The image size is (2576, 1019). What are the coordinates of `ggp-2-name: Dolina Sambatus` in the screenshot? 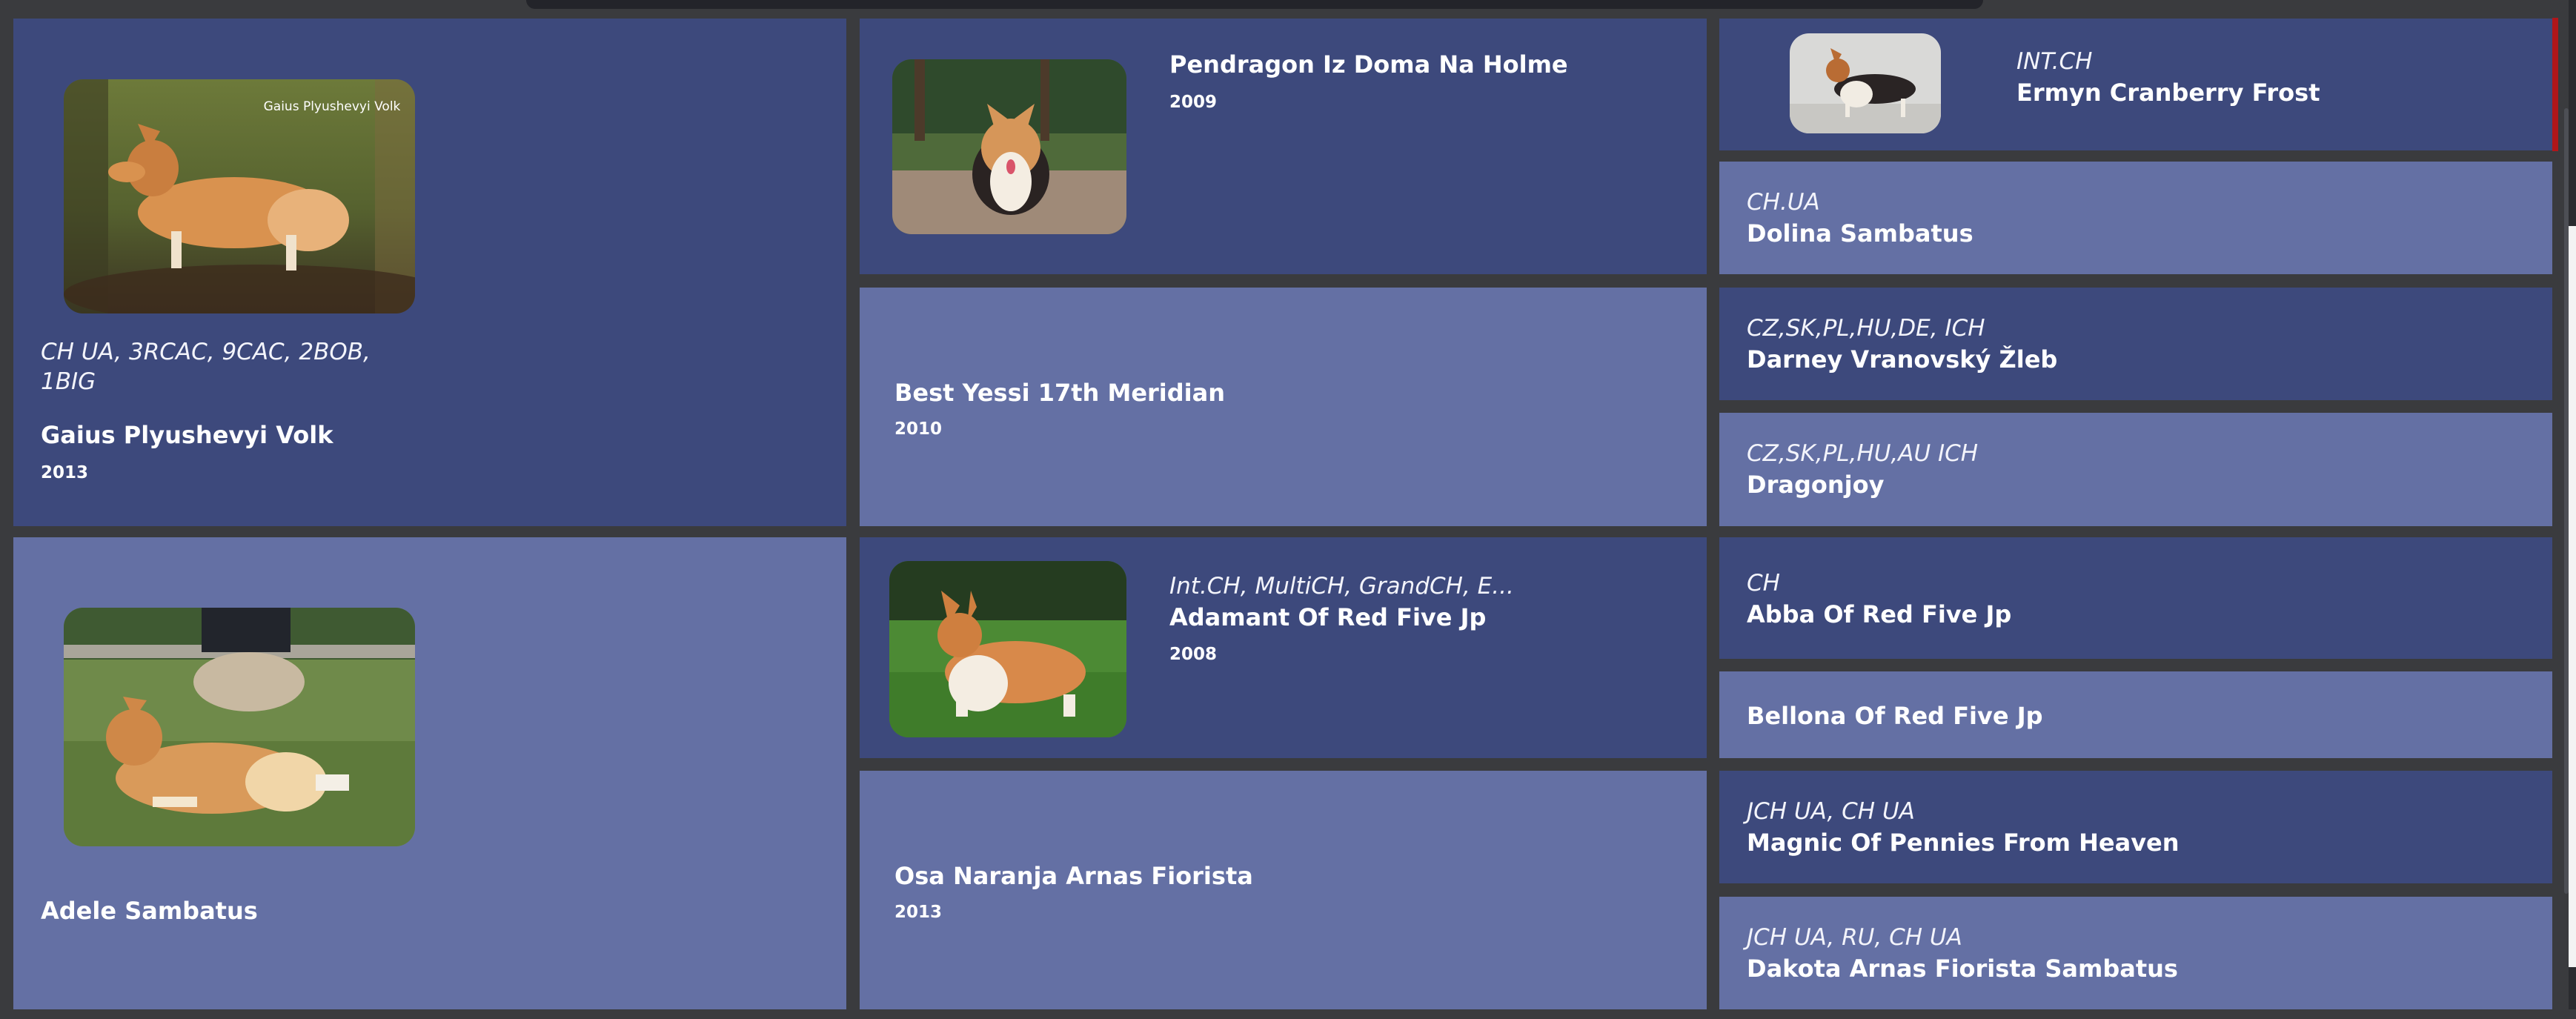 It's located at (1860, 234).